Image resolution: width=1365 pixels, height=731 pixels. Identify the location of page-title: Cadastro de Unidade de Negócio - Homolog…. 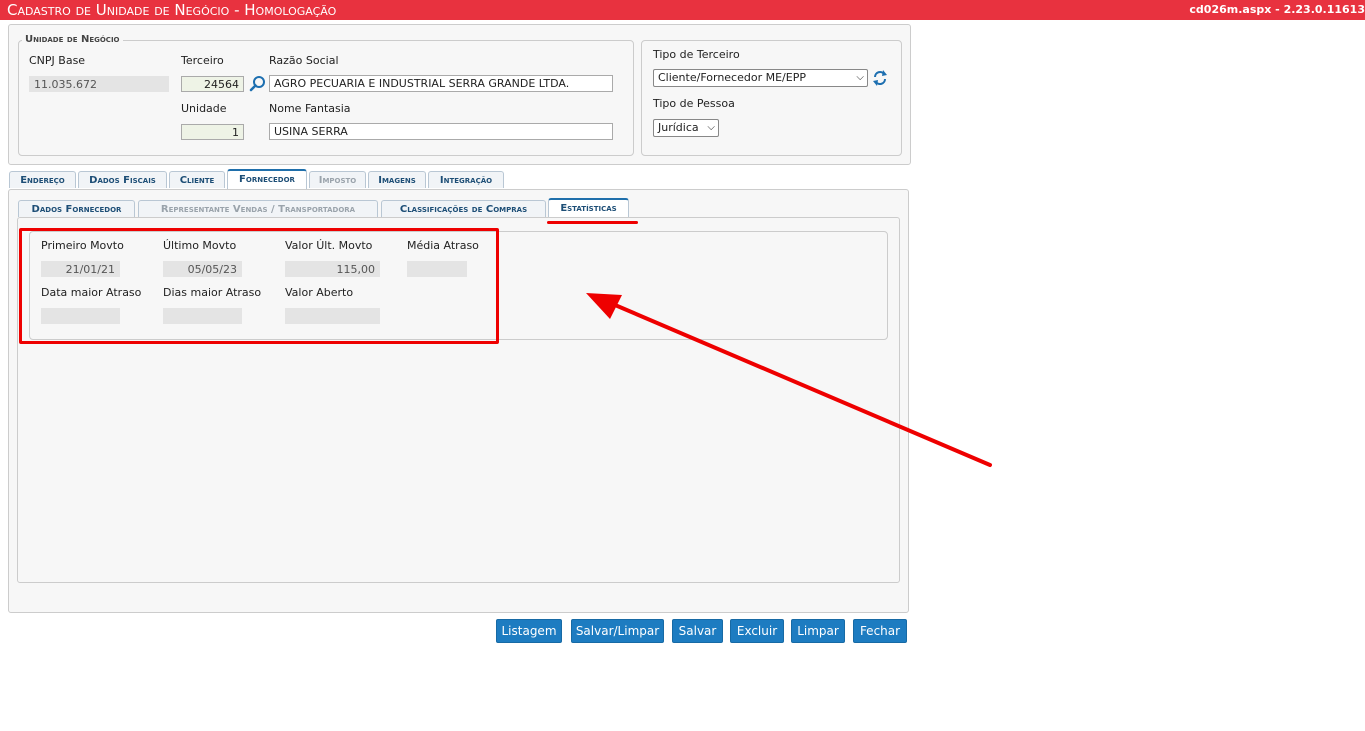
(172, 10).